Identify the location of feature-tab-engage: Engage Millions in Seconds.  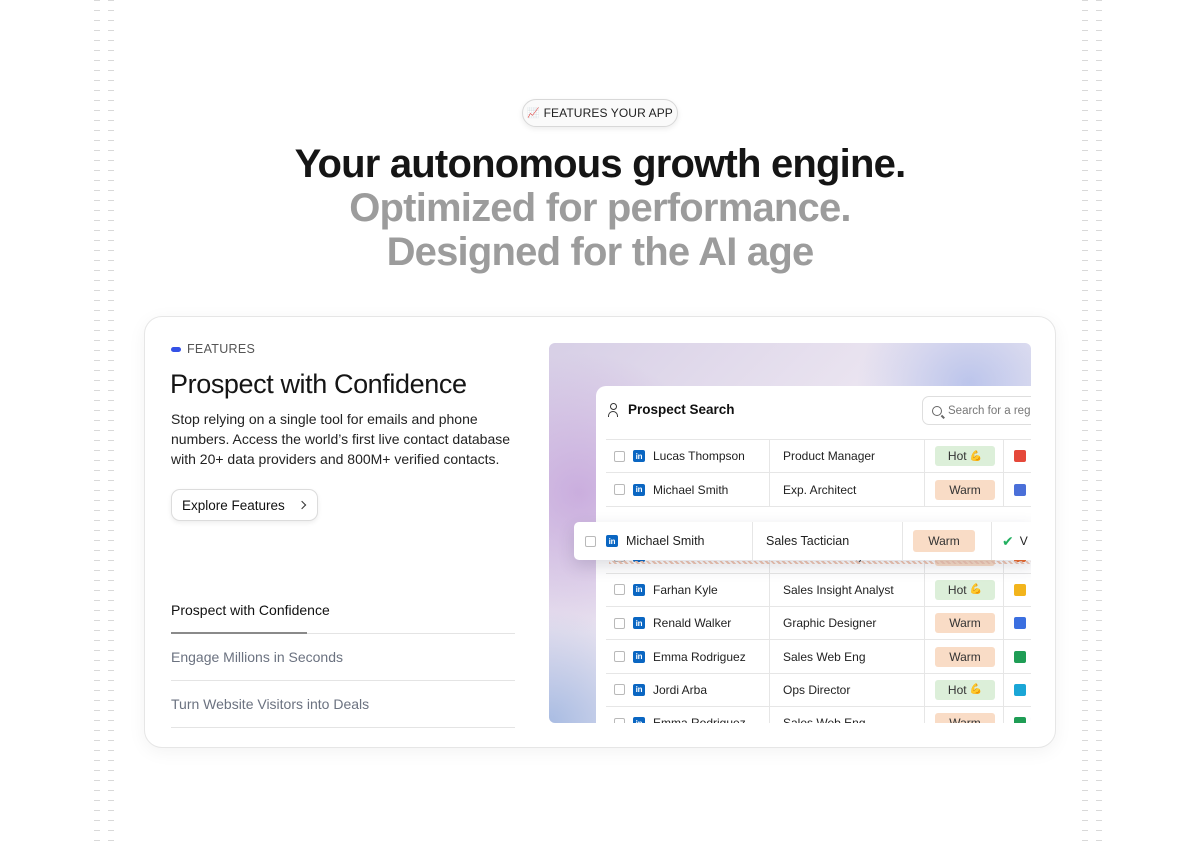
(343, 657).